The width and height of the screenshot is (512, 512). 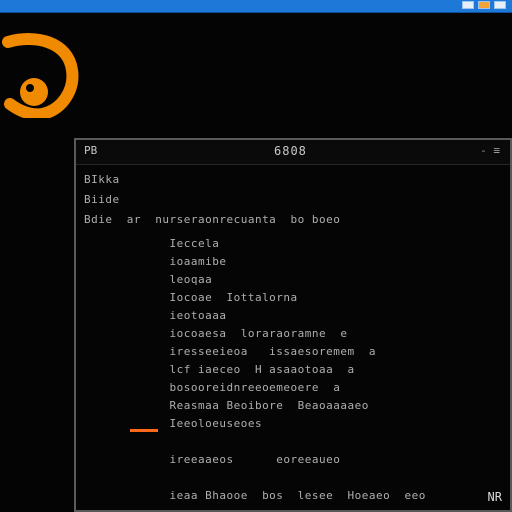 I want to click on terminal-line: BIkka, so click(x=102, y=179).